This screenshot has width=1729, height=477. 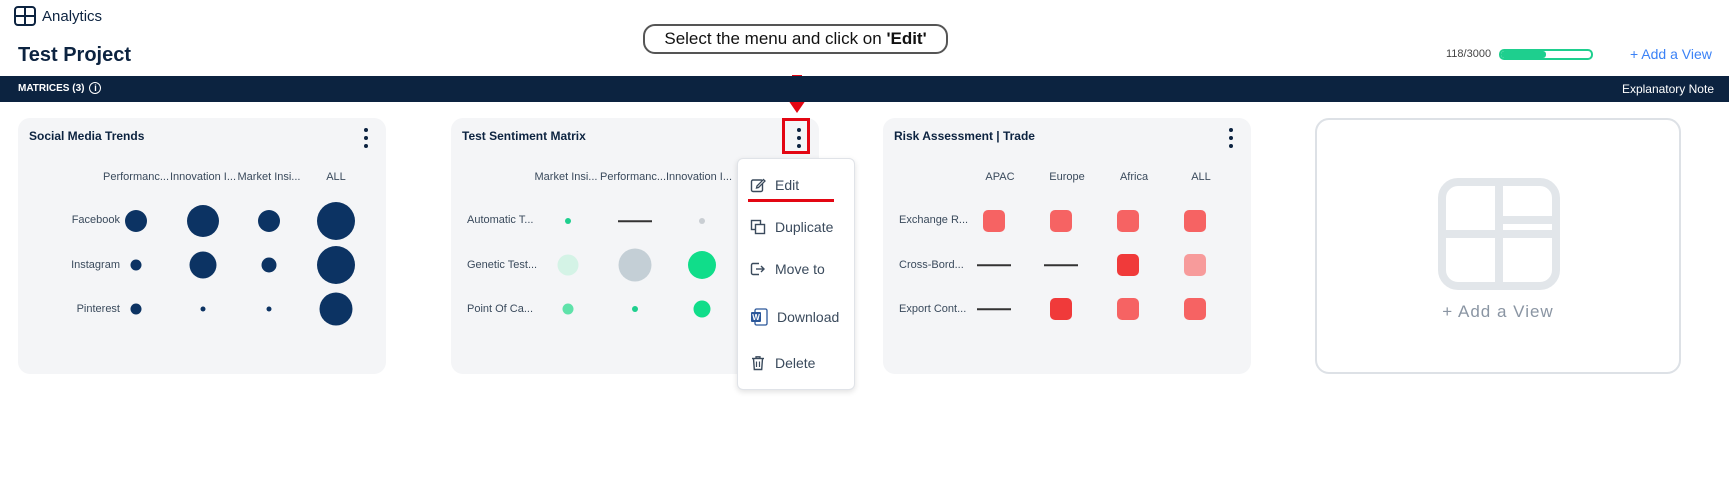 I want to click on card-context-menu: Edit Duplicate Move to W Download Delete, so click(x=796, y=274).